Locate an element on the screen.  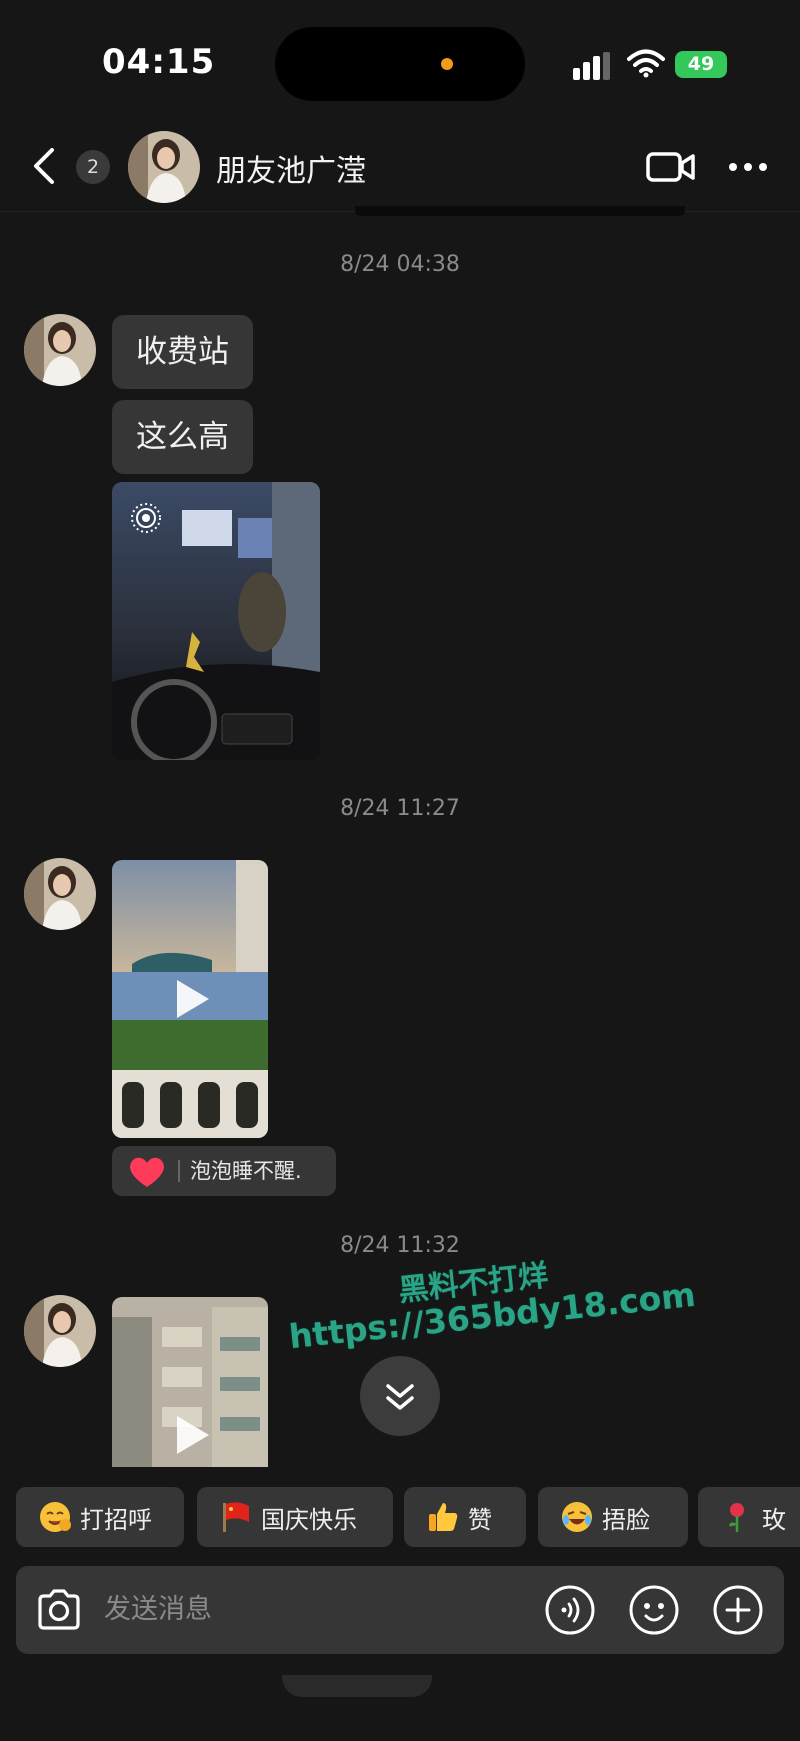
reaction-chip: 泡泡睡不醒. is located at coordinates (224, 1171).